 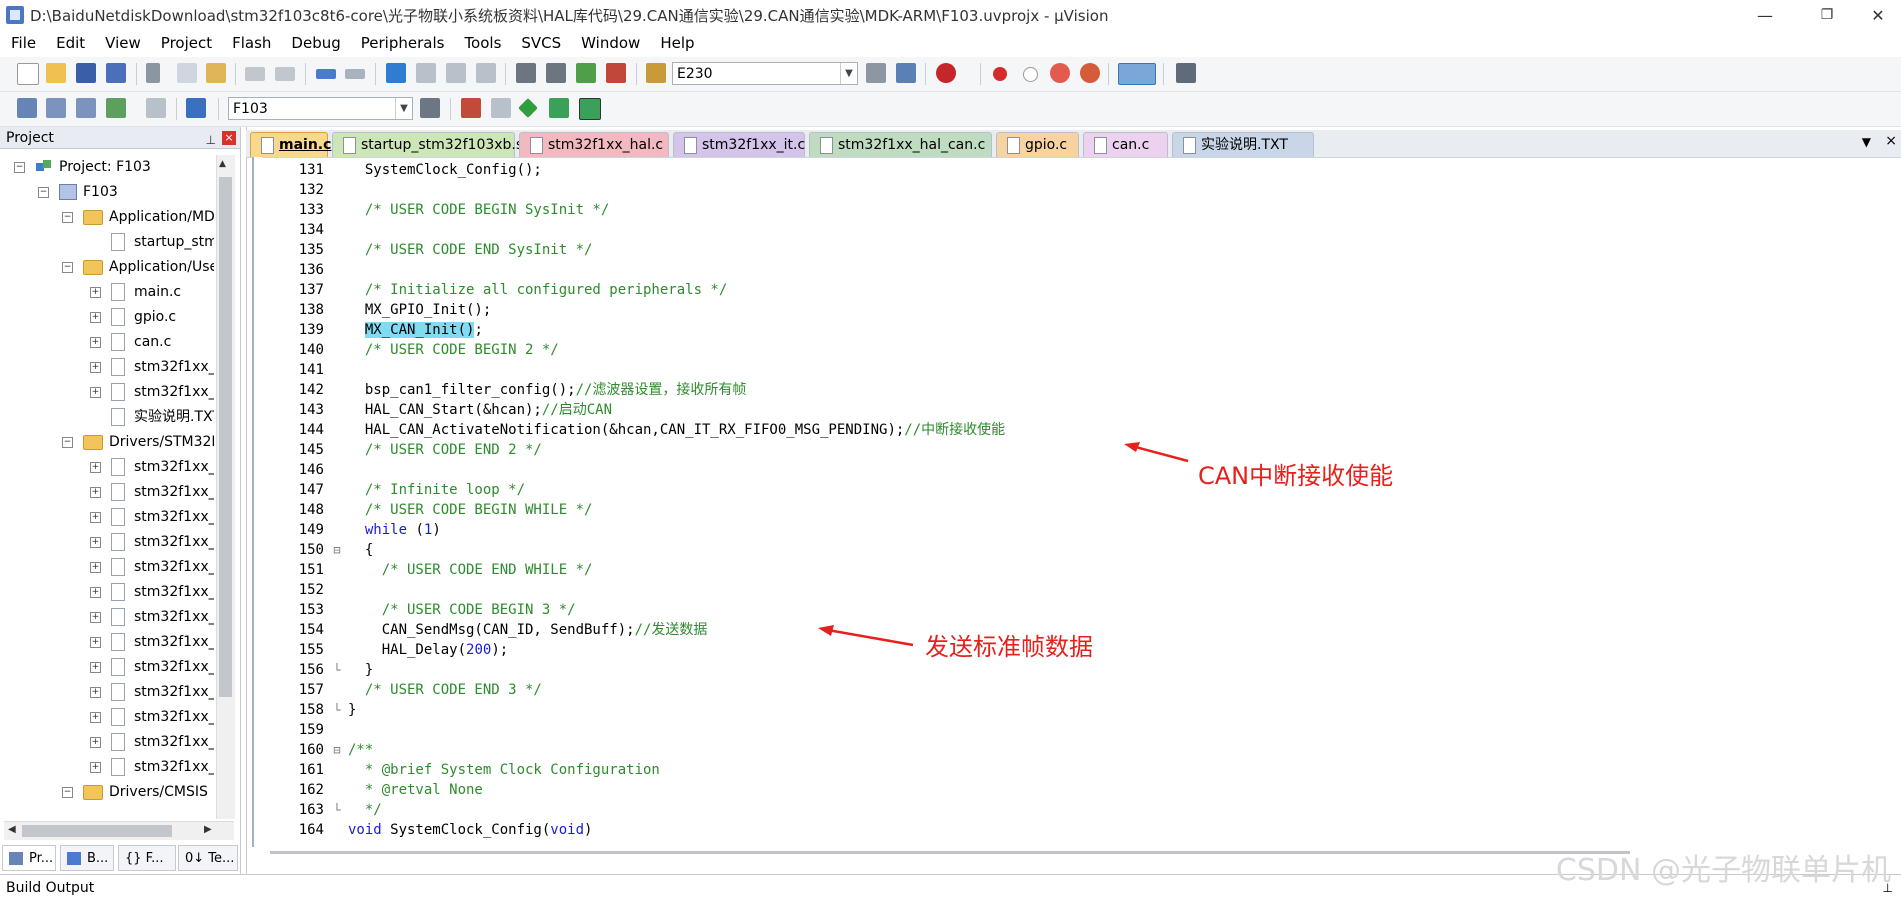 I want to click on arrow-send-std, so click(x=866, y=636).